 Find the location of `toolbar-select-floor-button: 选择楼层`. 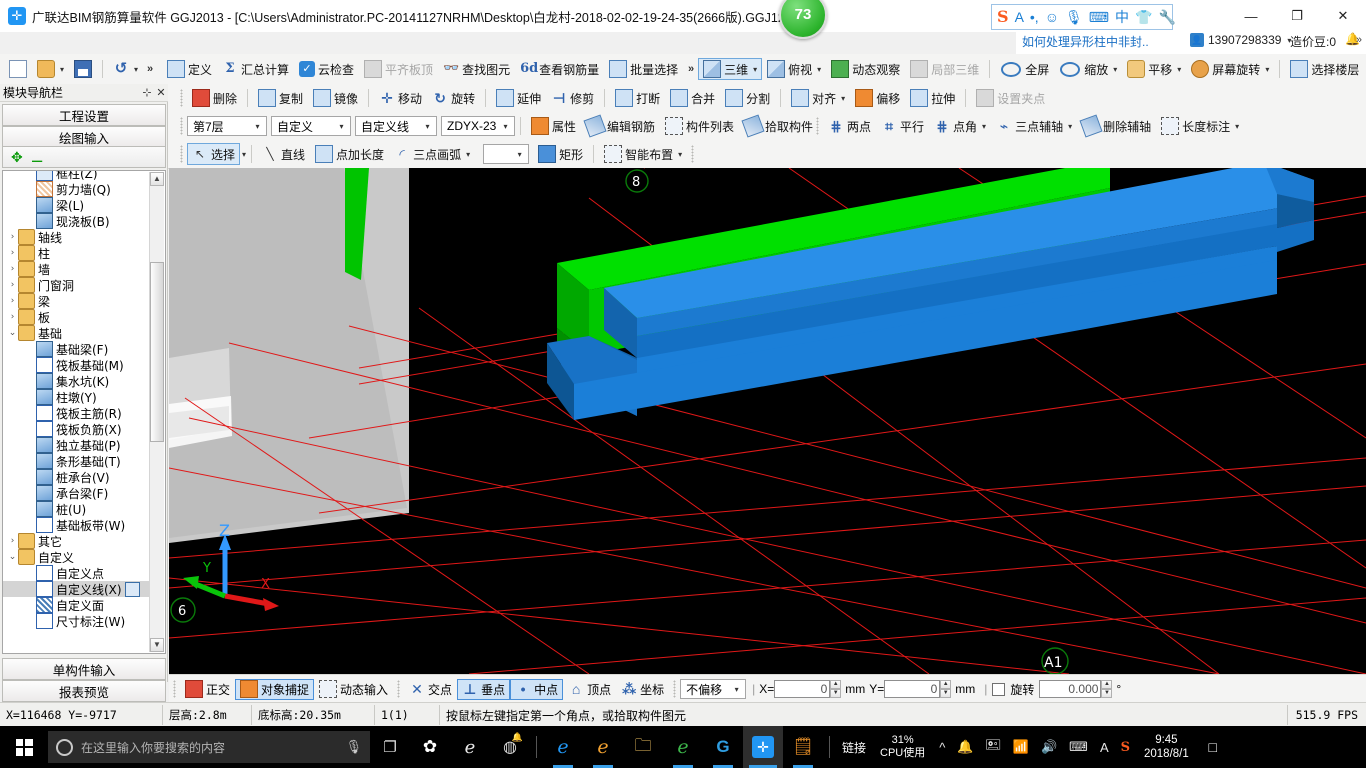

toolbar-select-floor-button: 选择楼层 is located at coordinates (1324, 69).